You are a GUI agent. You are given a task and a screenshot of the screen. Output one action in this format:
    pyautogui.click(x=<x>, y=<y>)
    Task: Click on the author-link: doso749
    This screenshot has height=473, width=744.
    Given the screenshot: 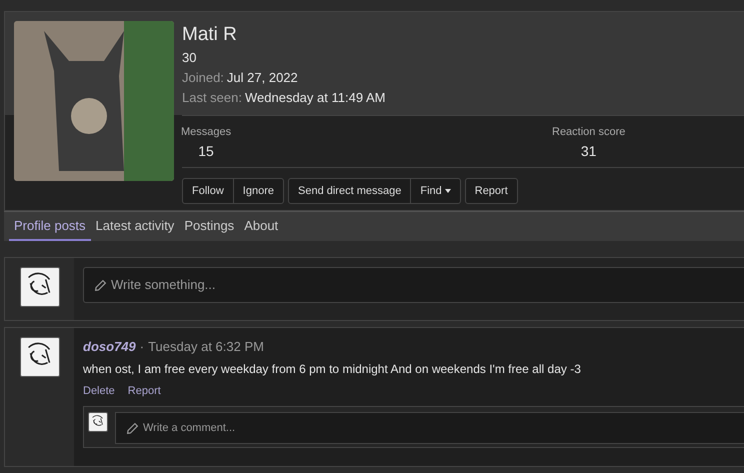 What is the action you would take?
    pyautogui.click(x=109, y=347)
    